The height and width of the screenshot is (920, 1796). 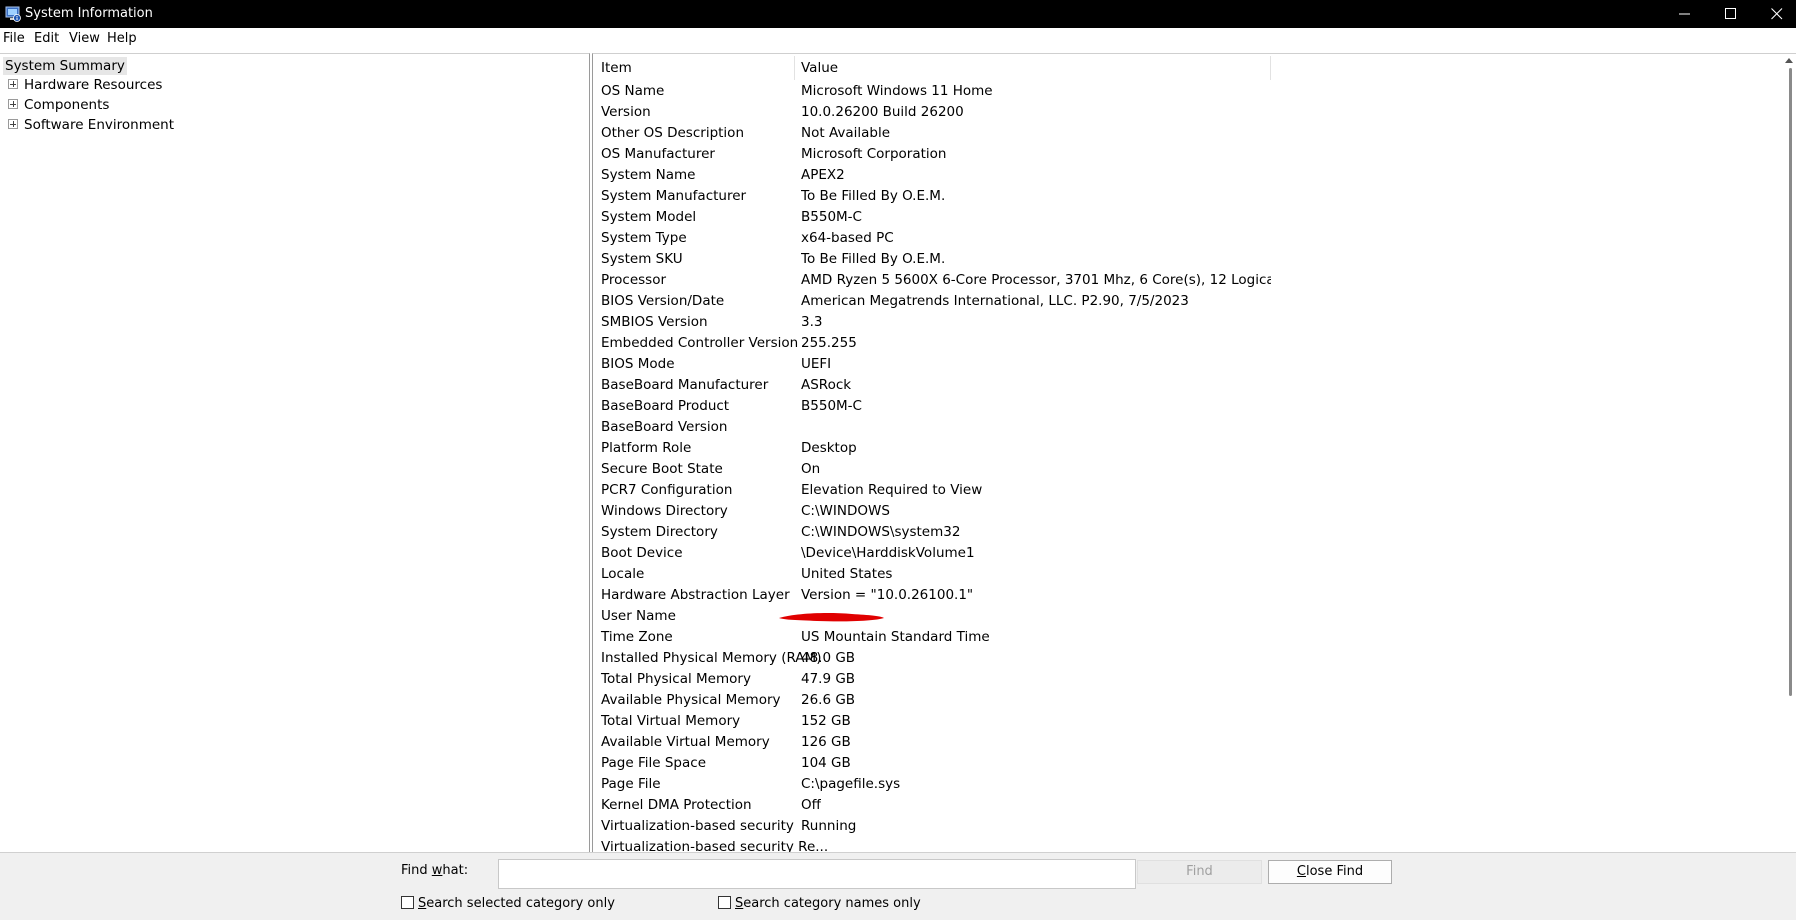 I want to click on maximize-icon, so click(x=1730, y=13).